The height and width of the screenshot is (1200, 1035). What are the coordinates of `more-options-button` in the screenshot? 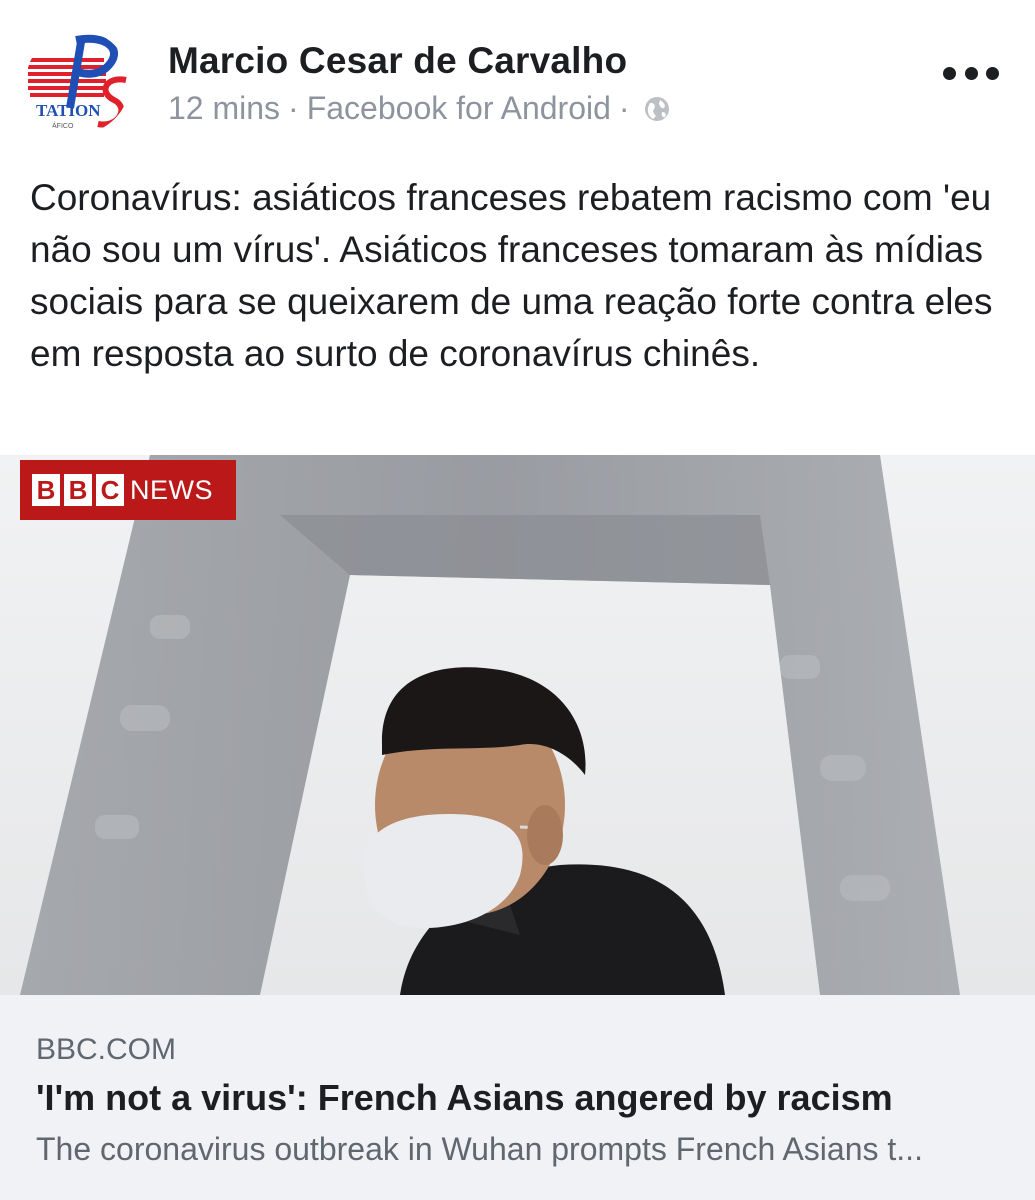 It's located at (971, 73).